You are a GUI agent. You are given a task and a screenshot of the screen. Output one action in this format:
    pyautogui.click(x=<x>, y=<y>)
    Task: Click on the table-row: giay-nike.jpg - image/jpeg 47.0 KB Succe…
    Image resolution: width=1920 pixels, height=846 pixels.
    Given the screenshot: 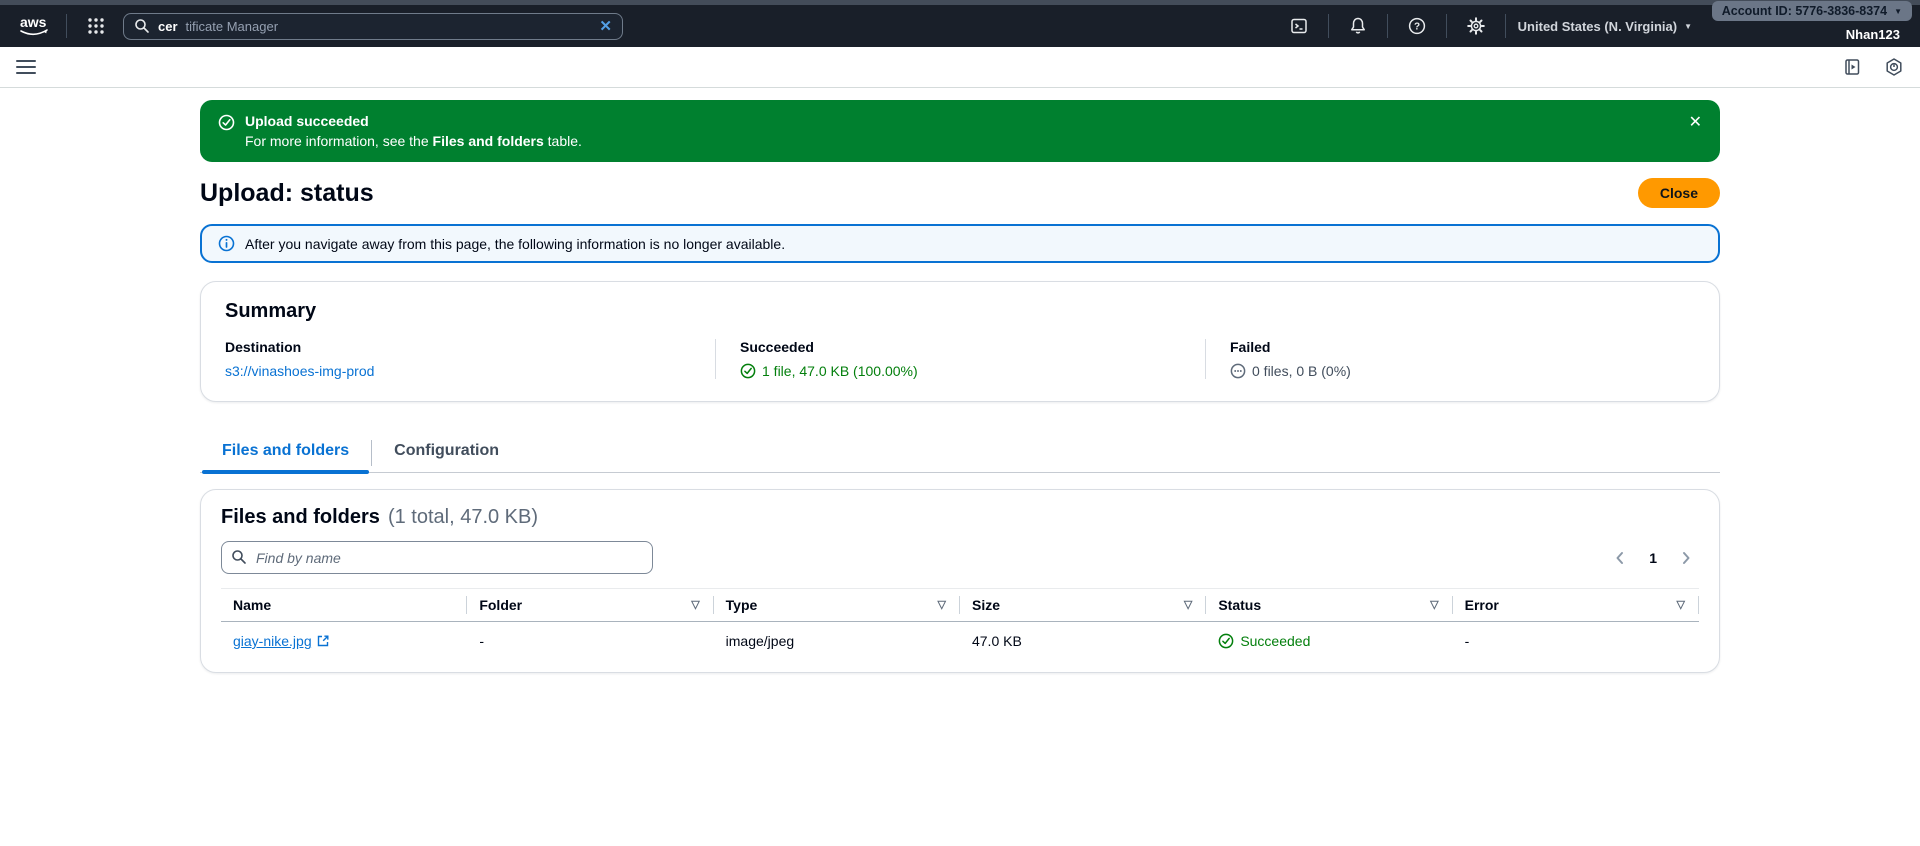 What is the action you would take?
    pyautogui.click(x=960, y=642)
    